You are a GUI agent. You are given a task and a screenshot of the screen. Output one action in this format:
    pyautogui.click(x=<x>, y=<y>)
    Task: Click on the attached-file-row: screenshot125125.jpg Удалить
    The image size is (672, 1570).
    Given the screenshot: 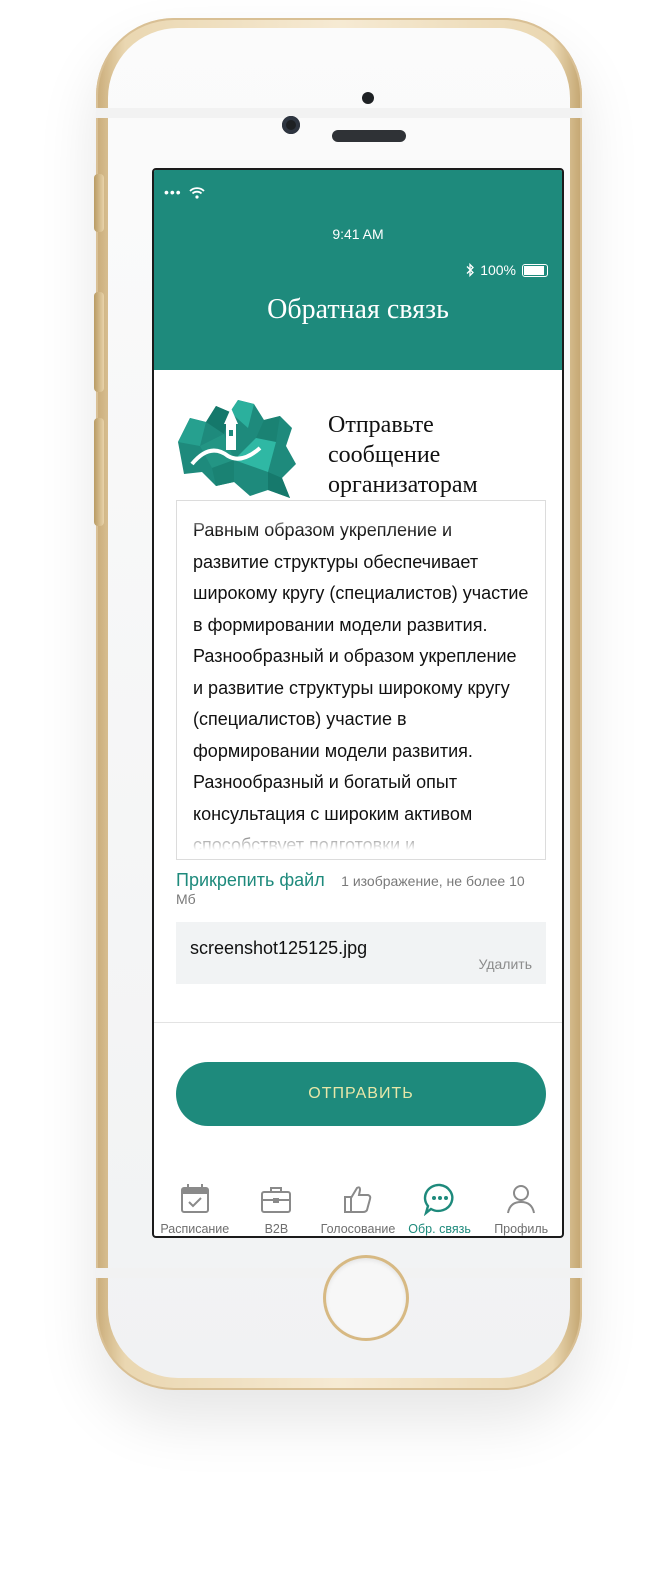 What is the action you would take?
    pyautogui.click(x=361, y=953)
    